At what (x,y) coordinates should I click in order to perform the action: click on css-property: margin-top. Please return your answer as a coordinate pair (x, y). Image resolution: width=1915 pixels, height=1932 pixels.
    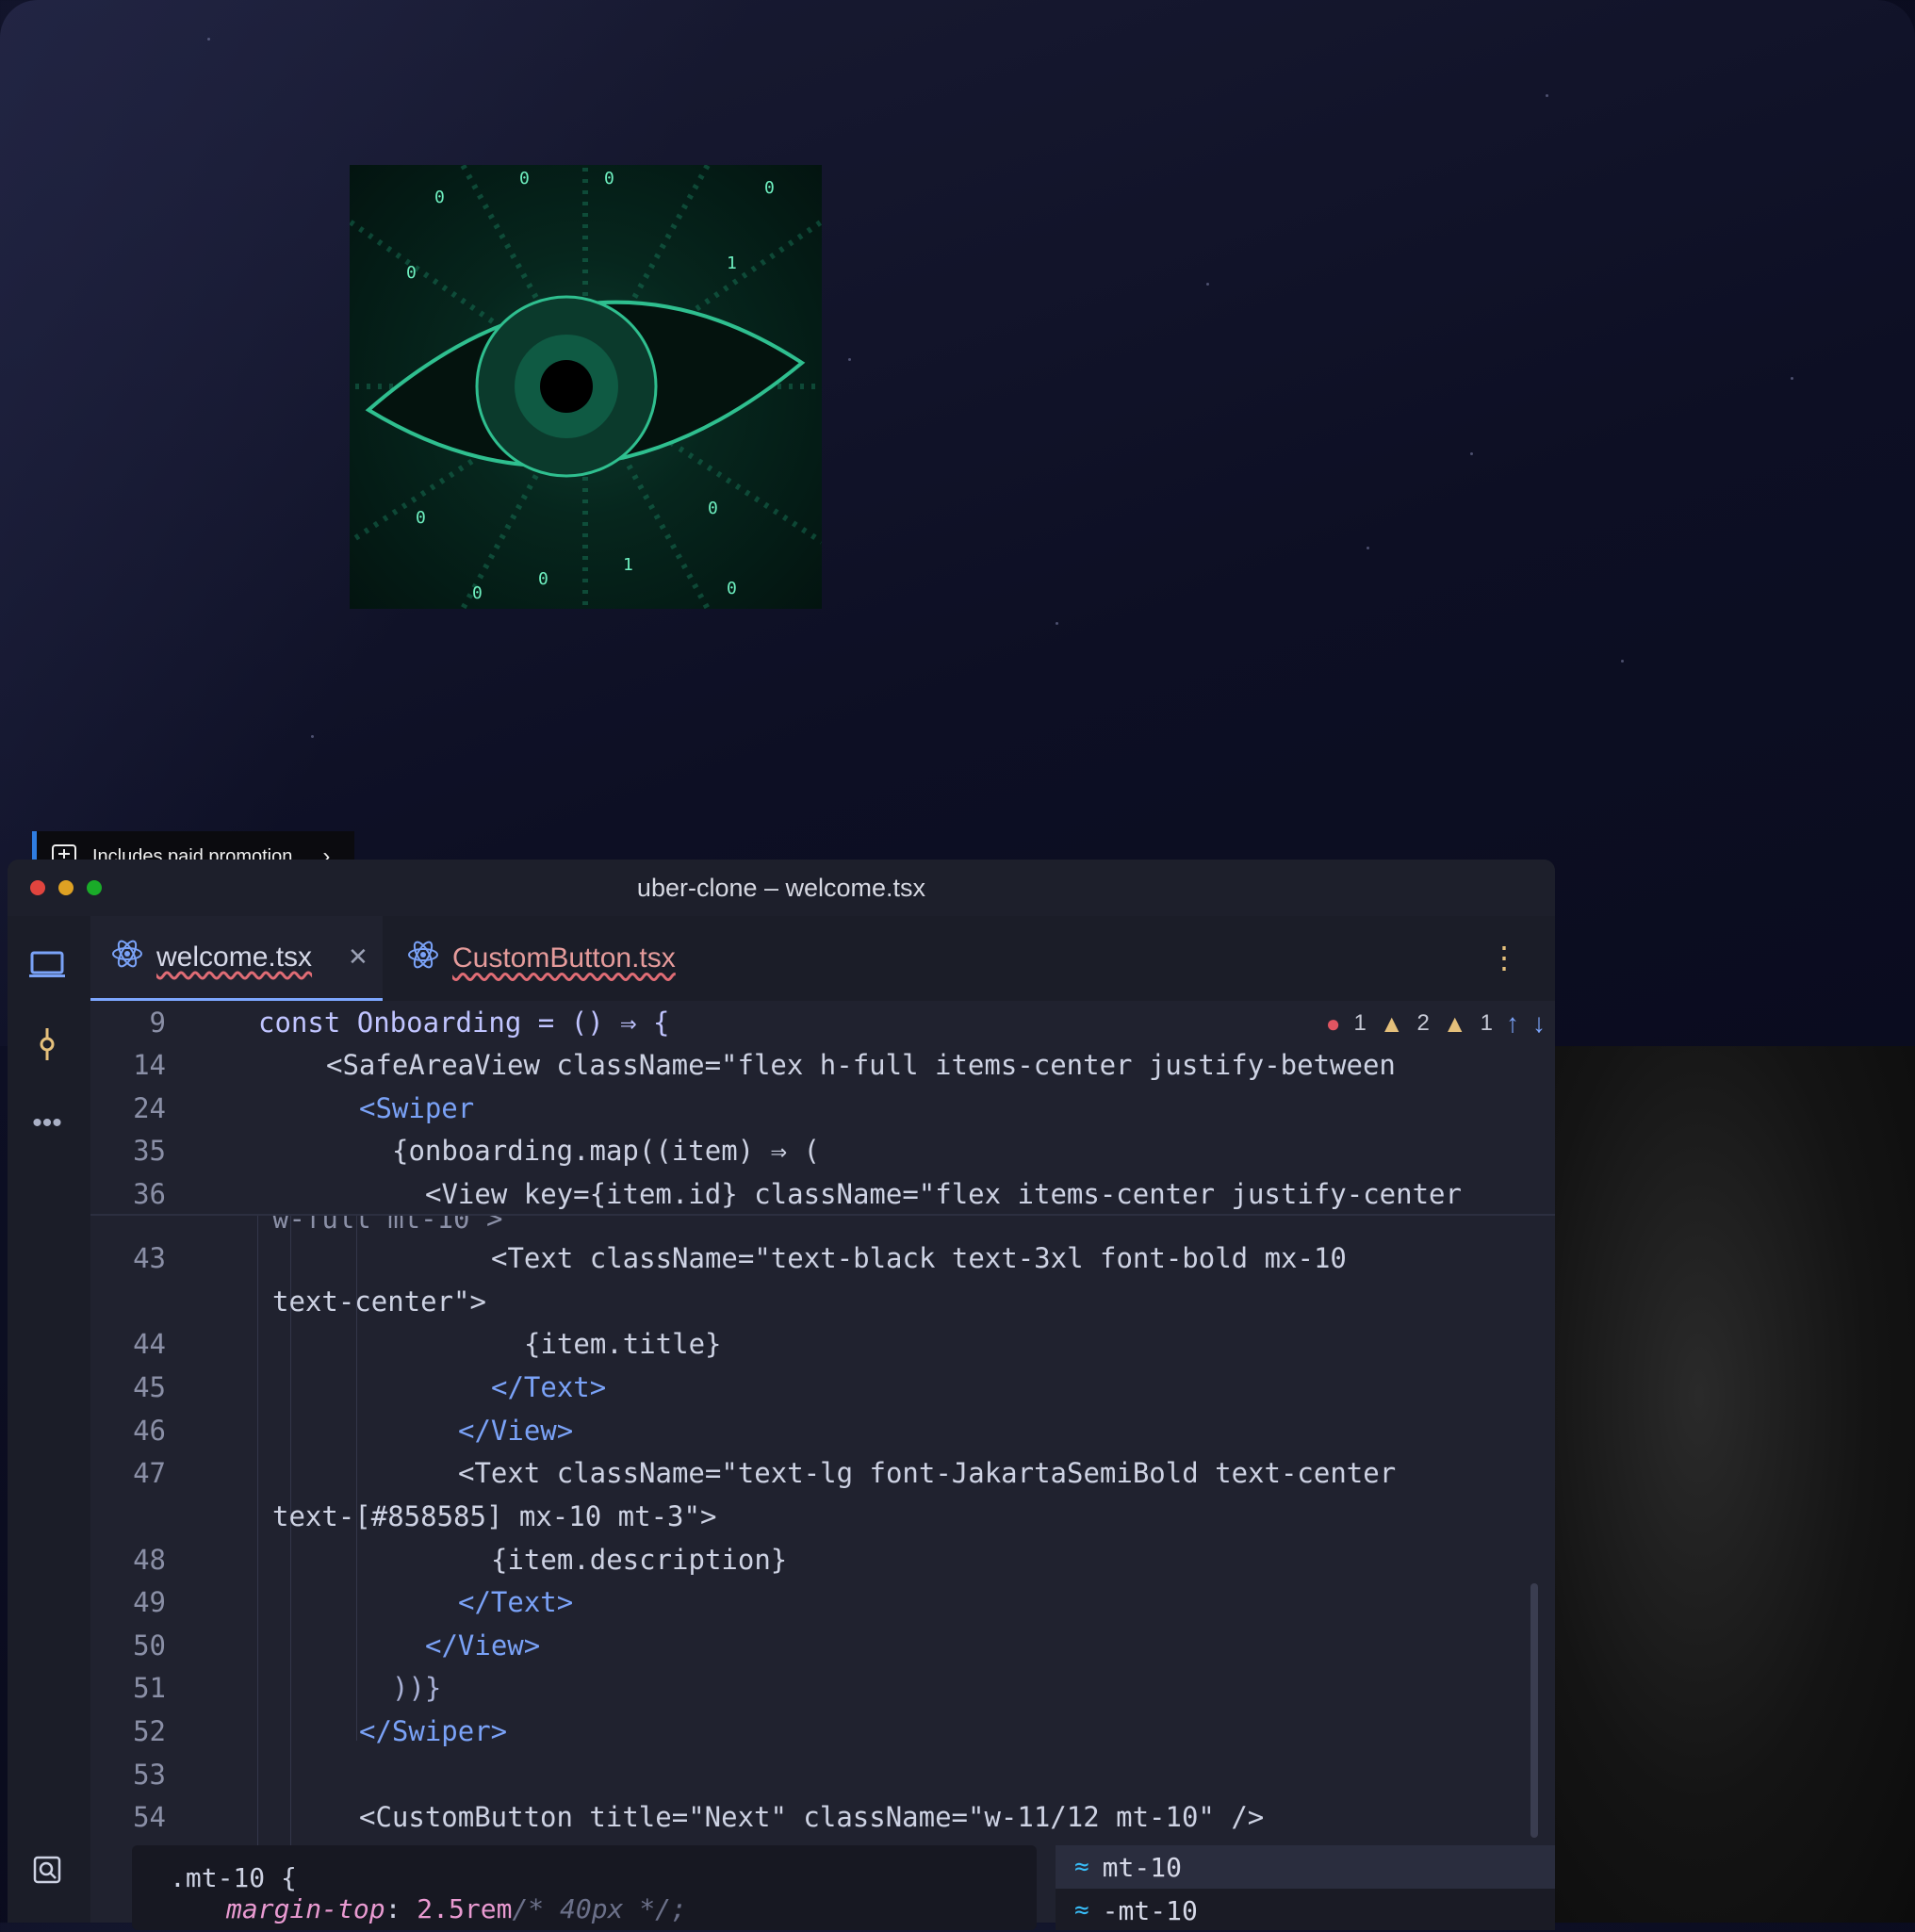
    Looking at the image, I should click on (305, 1908).